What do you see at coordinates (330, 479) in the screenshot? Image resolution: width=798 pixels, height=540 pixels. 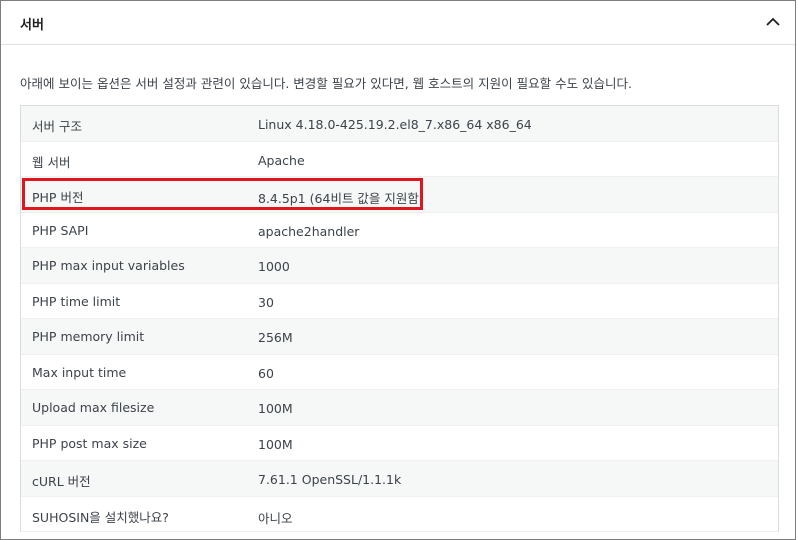 I see `row-value: 7.61.1 OpenSSL/1.1.1k` at bounding box center [330, 479].